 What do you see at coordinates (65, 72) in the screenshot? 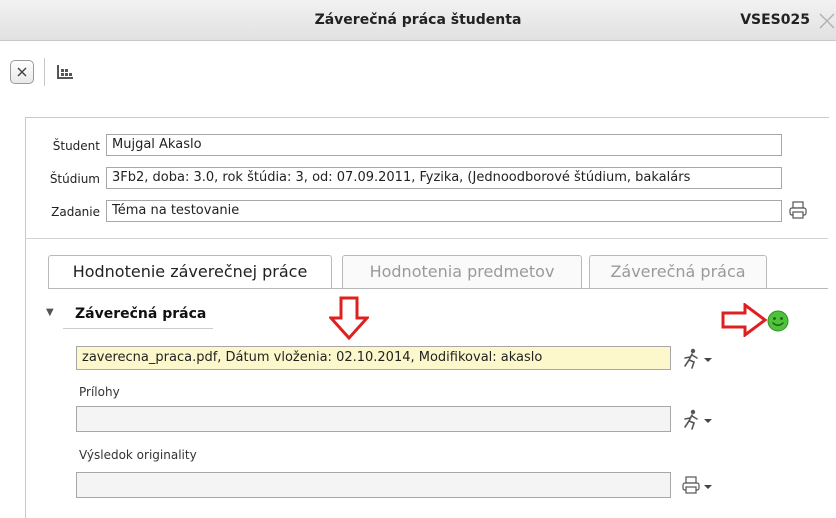
I see `grid-icon` at bounding box center [65, 72].